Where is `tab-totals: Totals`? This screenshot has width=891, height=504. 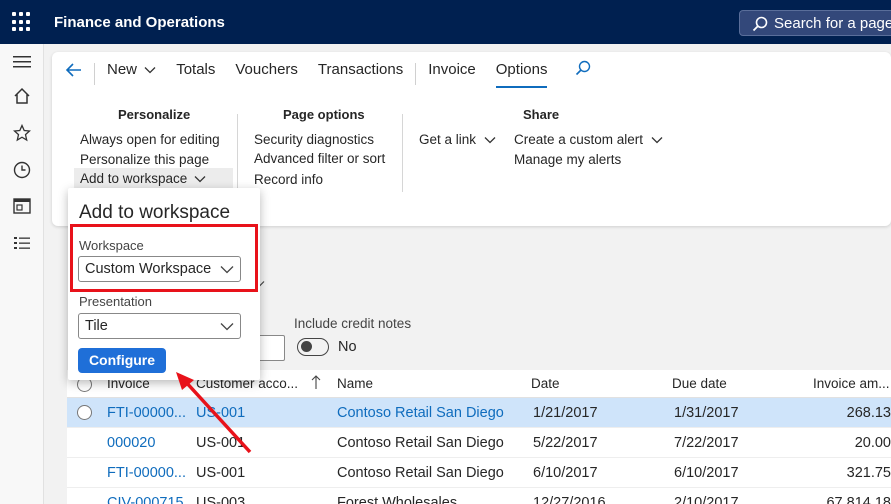
tab-totals: Totals is located at coordinates (195, 74).